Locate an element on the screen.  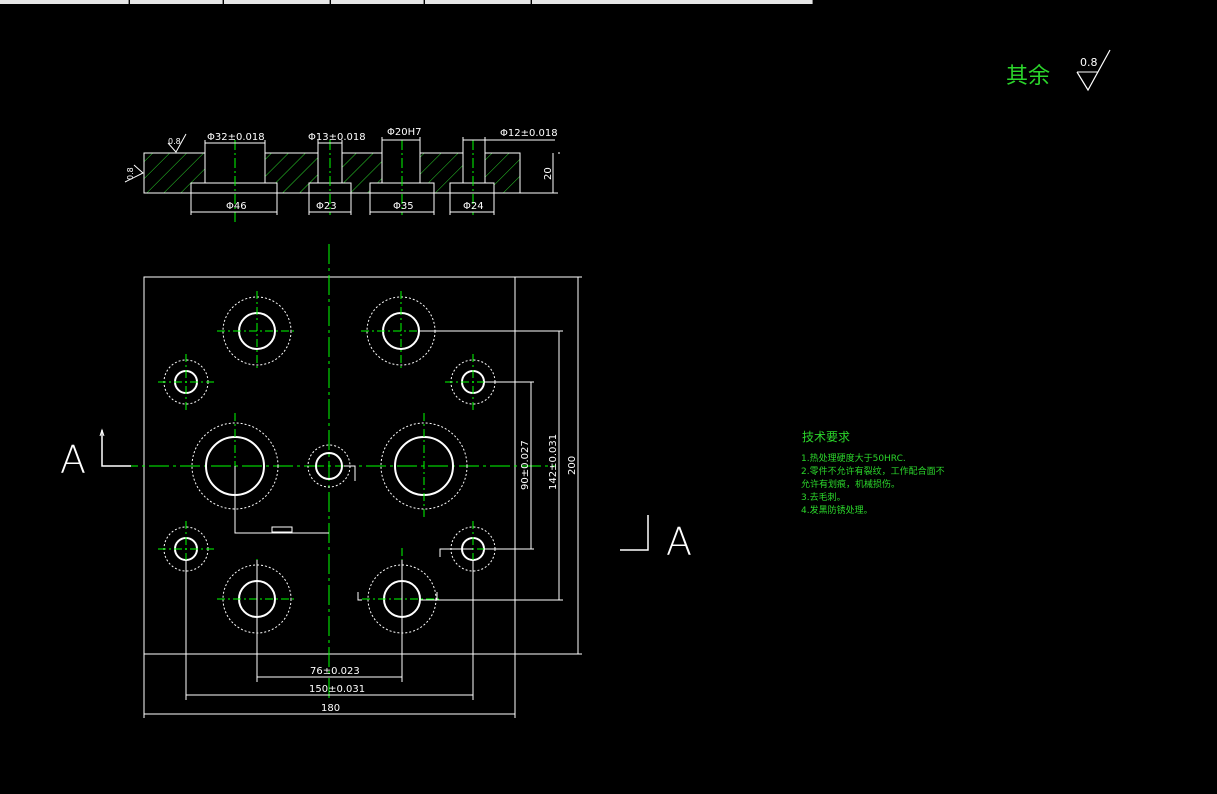
dim-label: Φ46 is located at coordinates (236, 206).